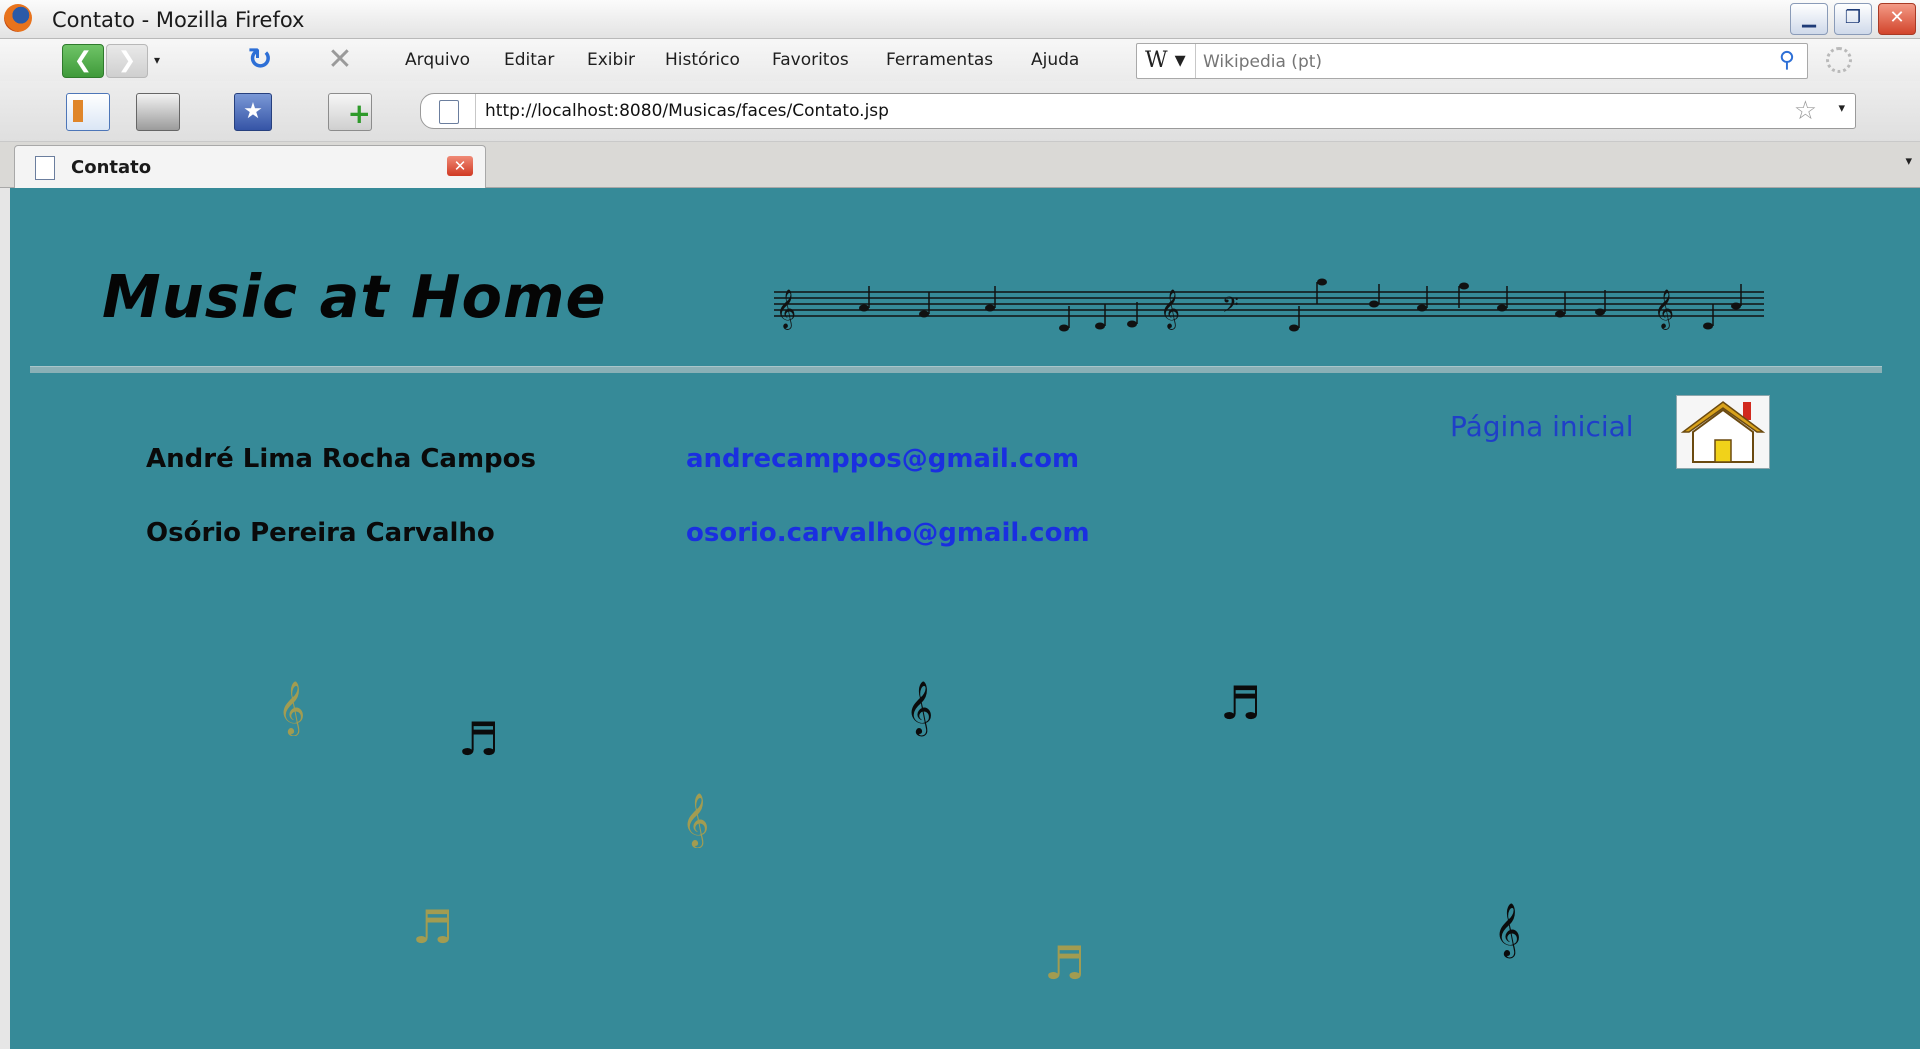  What do you see at coordinates (529, 60) in the screenshot?
I see `menu-editar: Editar` at bounding box center [529, 60].